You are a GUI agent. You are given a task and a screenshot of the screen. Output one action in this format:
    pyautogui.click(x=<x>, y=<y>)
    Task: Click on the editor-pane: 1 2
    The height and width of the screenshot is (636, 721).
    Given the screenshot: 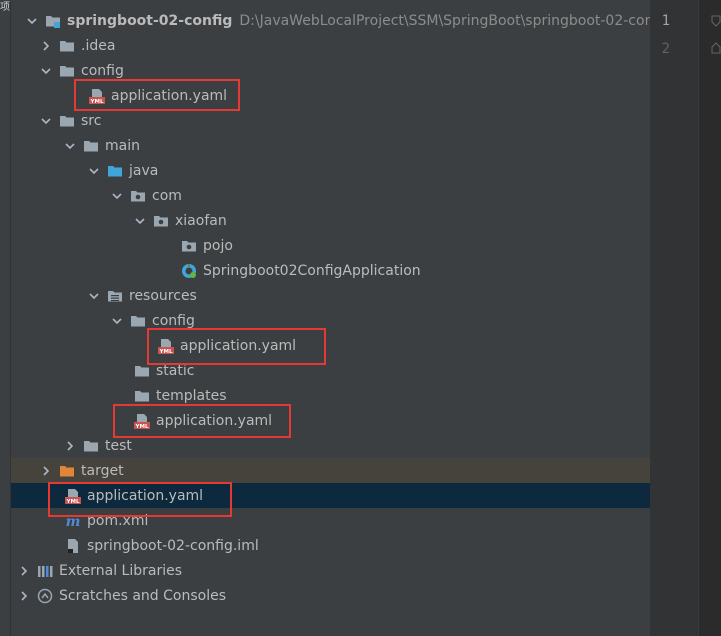 What is the action you would take?
    pyautogui.click(x=685, y=318)
    